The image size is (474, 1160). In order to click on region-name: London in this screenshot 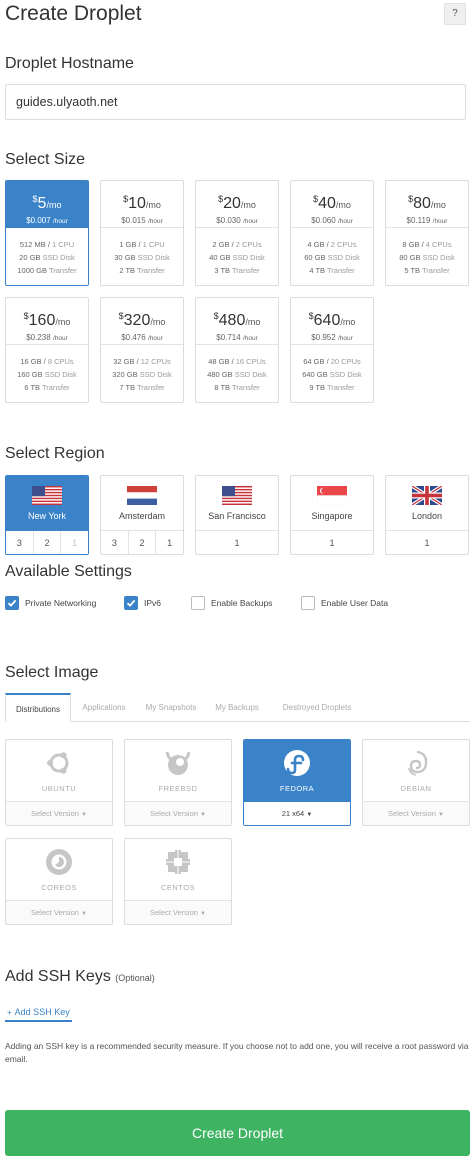, I will do `click(427, 516)`.